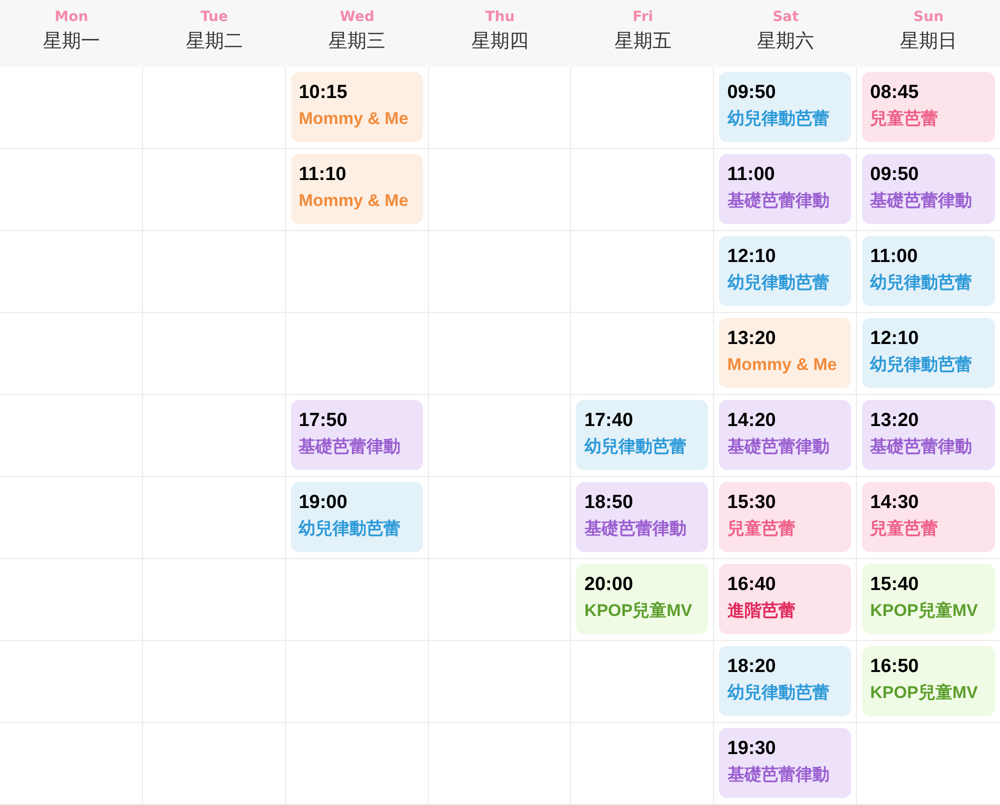 The image size is (1000, 805). What do you see at coordinates (71, 41) in the screenshot?
I see `day-name: 星期一` at bounding box center [71, 41].